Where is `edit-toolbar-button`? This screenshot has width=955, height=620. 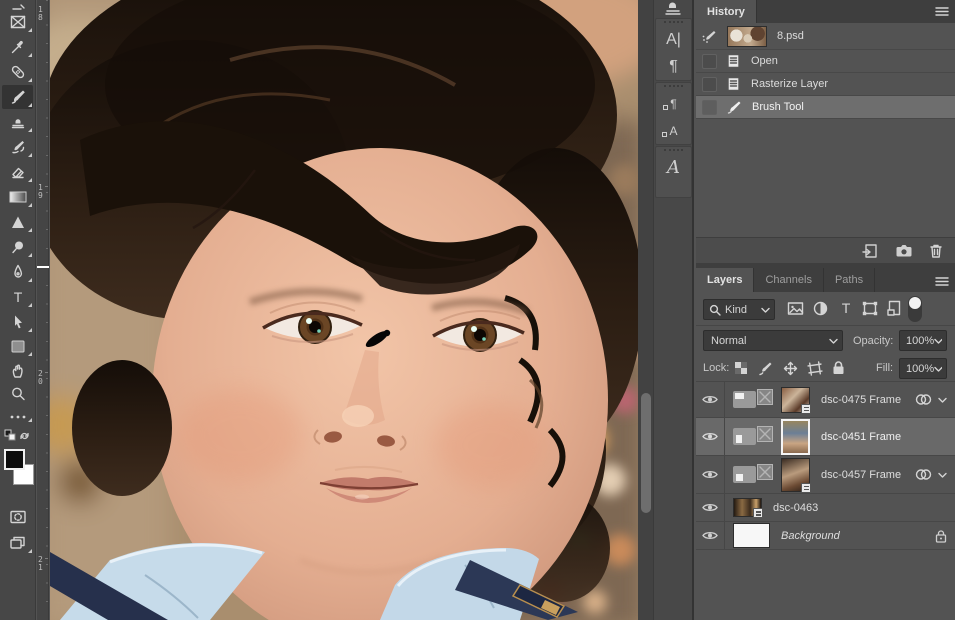
edit-toolbar-button is located at coordinates (17, 417).